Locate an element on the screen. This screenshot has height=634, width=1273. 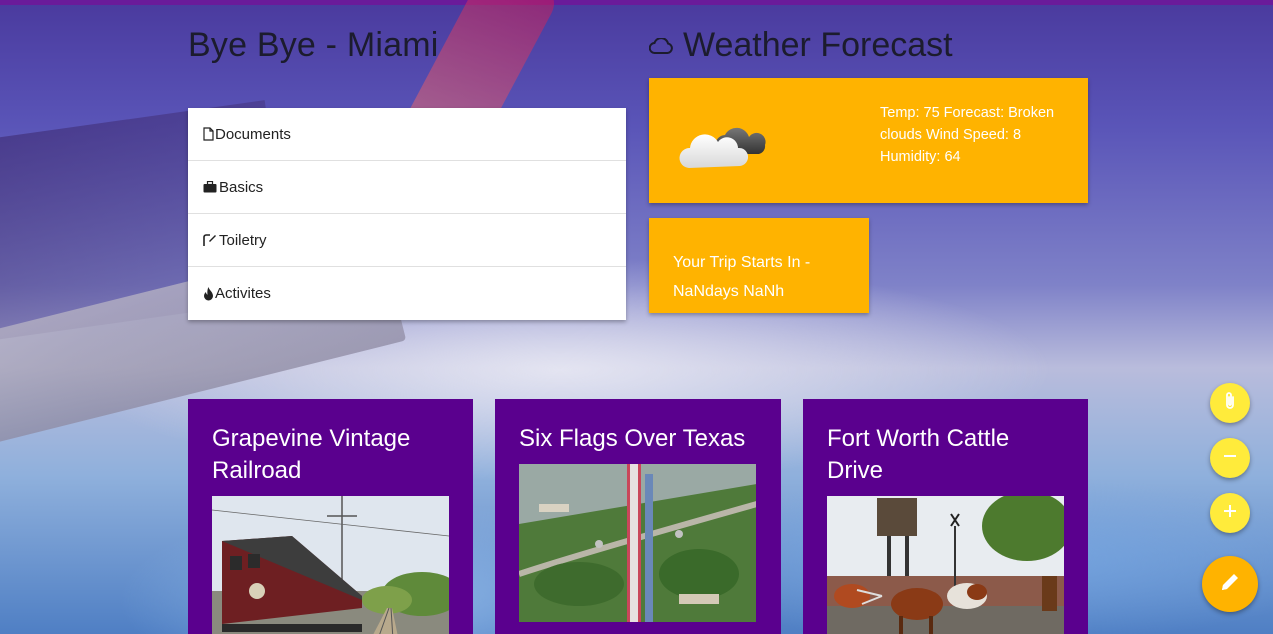
edit-fab-button is located at coordinates (1230, 584).